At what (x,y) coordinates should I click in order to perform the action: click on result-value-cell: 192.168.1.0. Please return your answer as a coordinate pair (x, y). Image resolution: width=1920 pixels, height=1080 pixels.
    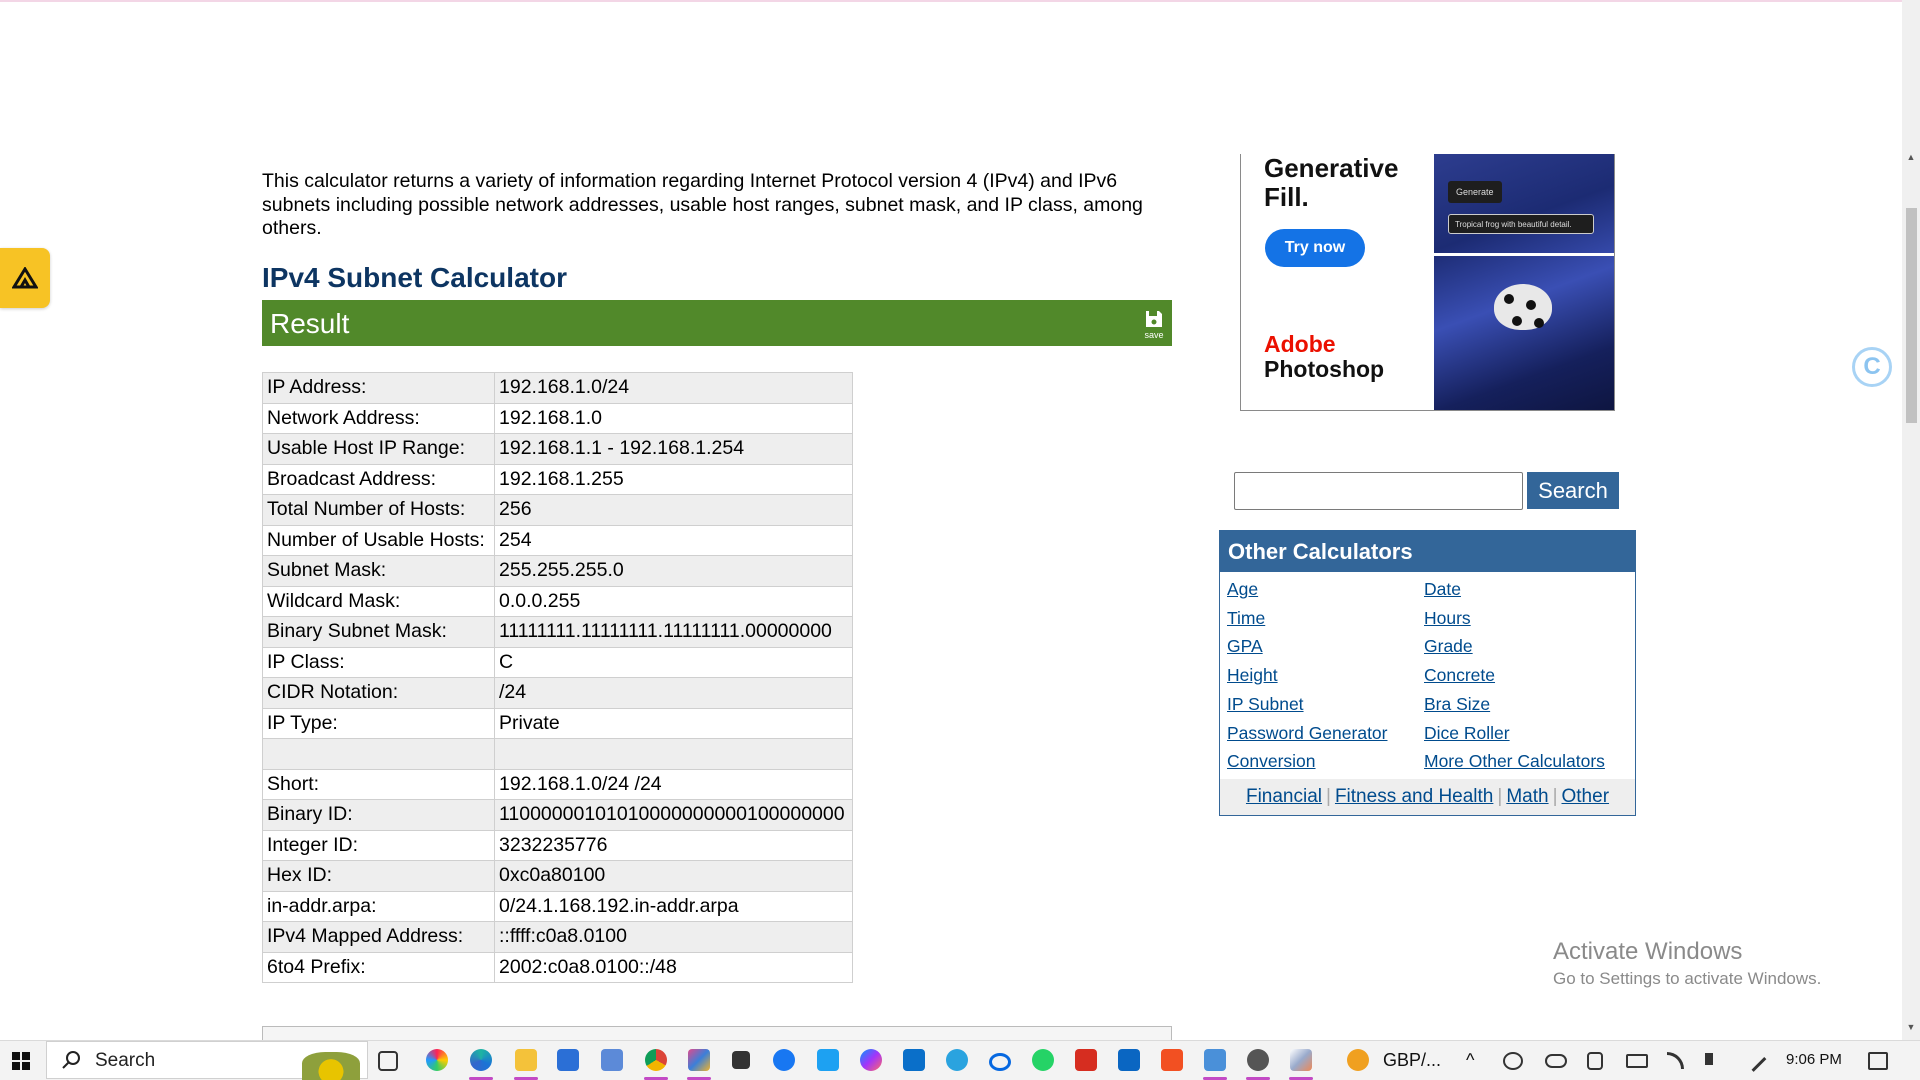
    Looking at the image, I should click on (673, 418).